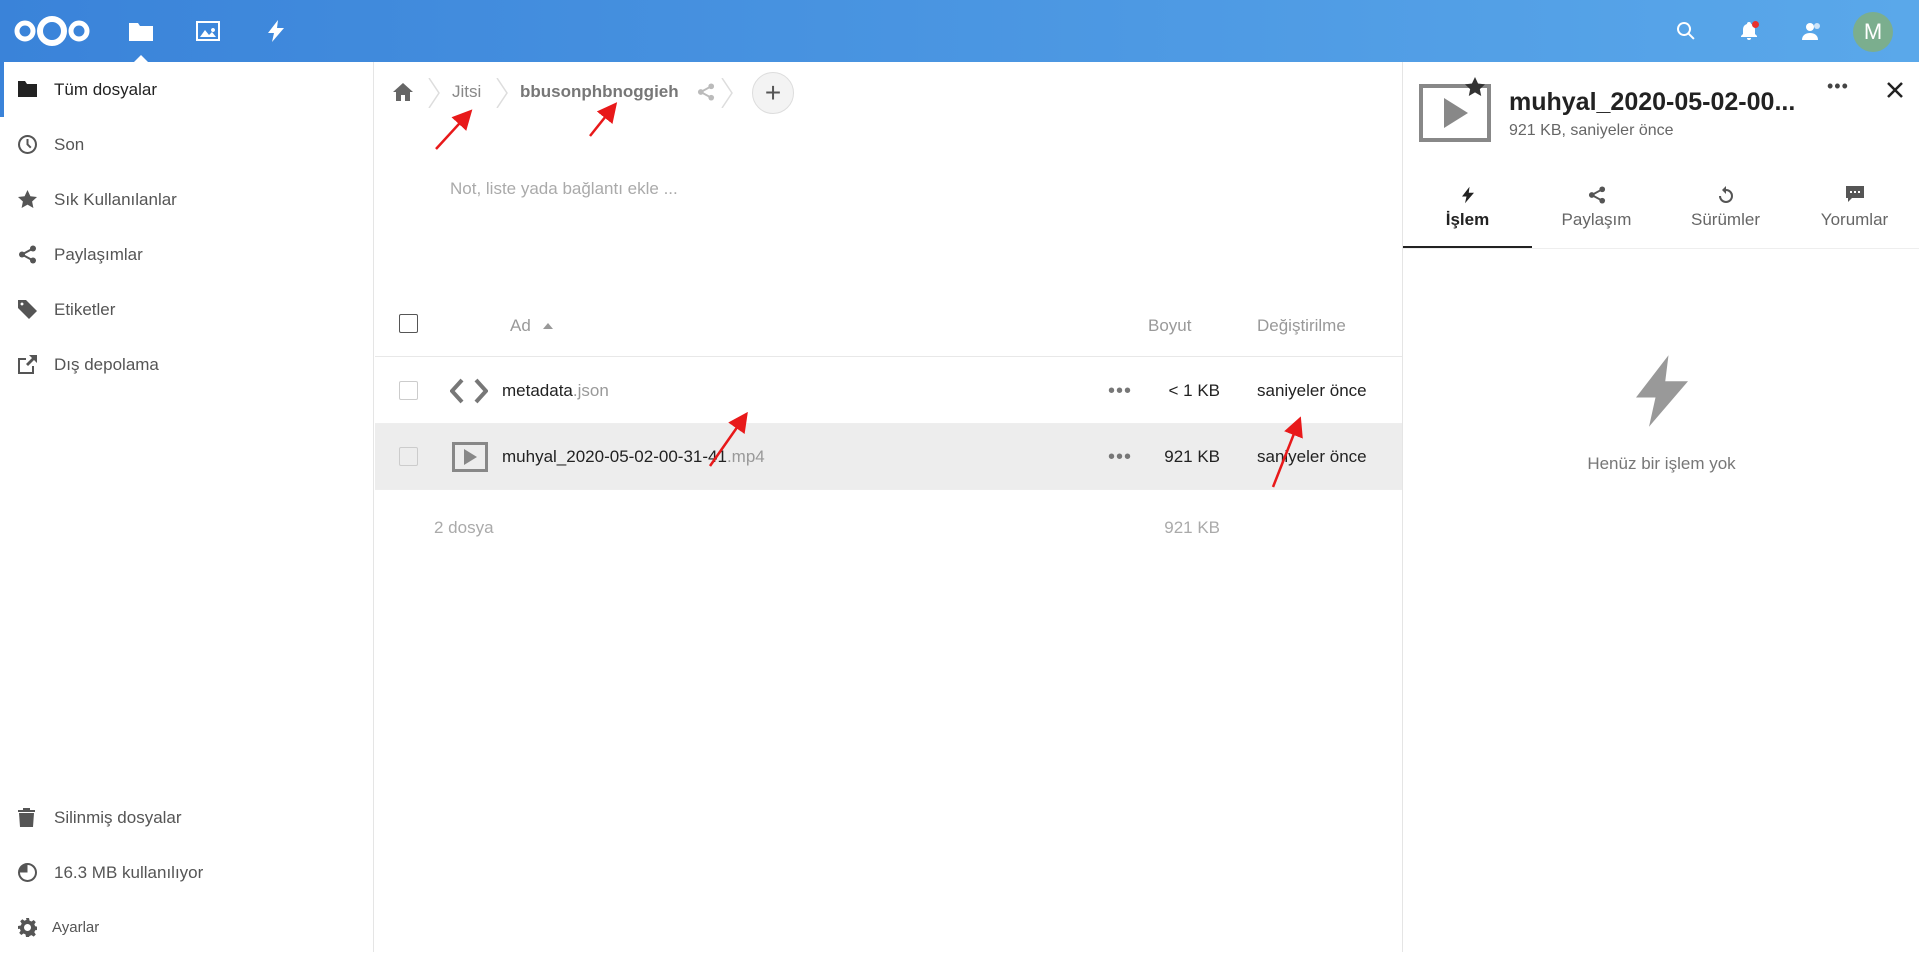 Image resolution: width=1919 pixels, height=955 pixels. I want to click on tab-versions: Sürümler, so click(1725, 217).